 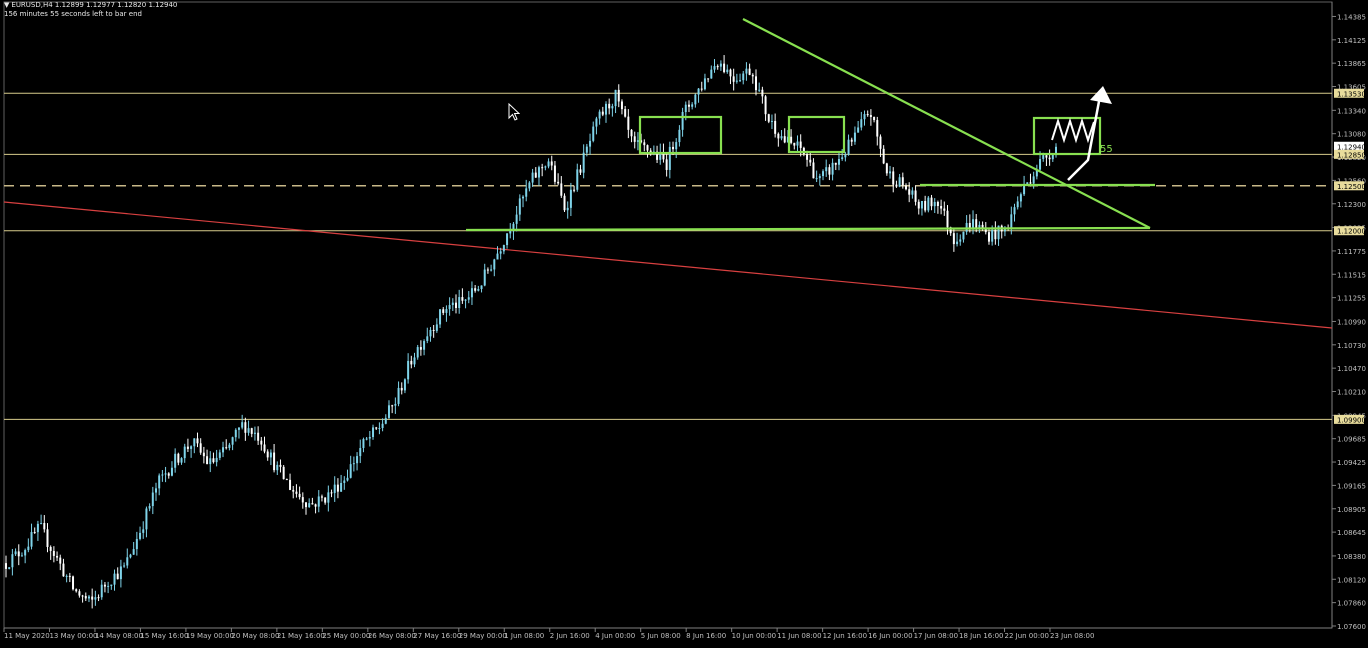 What do you see at coordinates (119, 636) in the screenshot?
I see `time-tick-label: 14 May 08:00` at bounding box center [119, 636].